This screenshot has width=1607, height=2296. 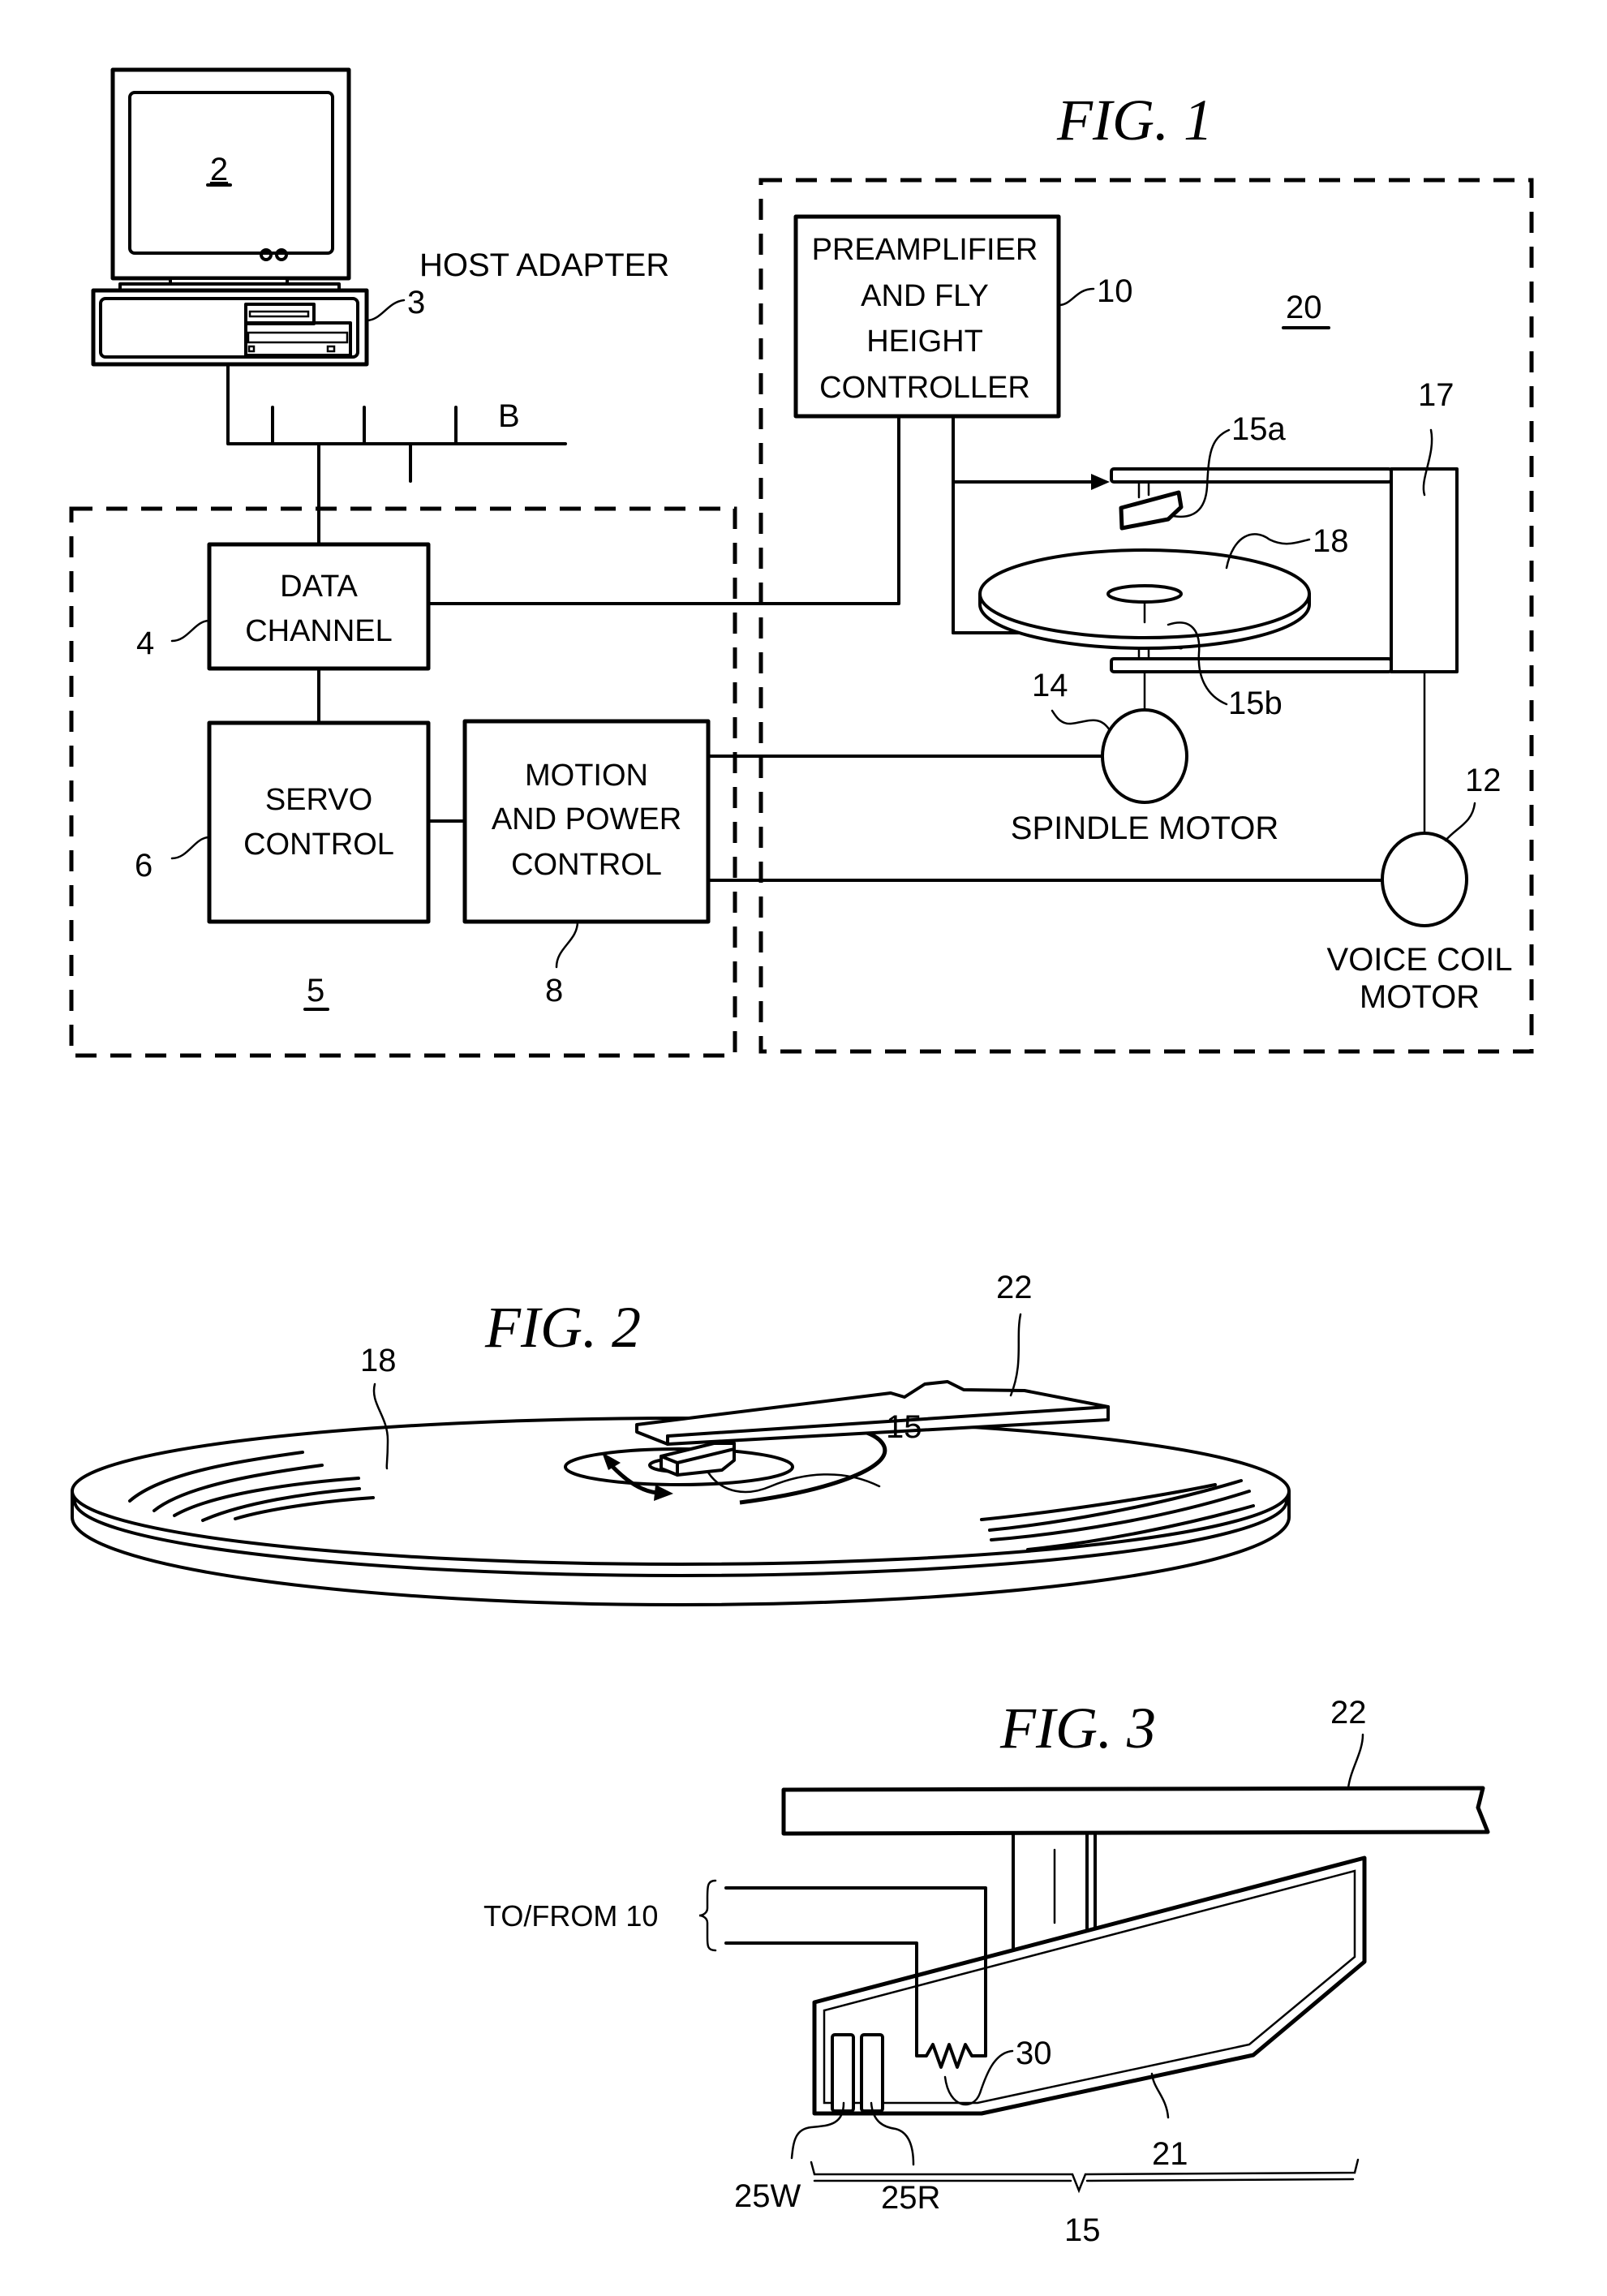 What do you see at coordinates (1081, 720) in the screenshot?
I see `spindle-leader` at bounding box center [1081, 720].